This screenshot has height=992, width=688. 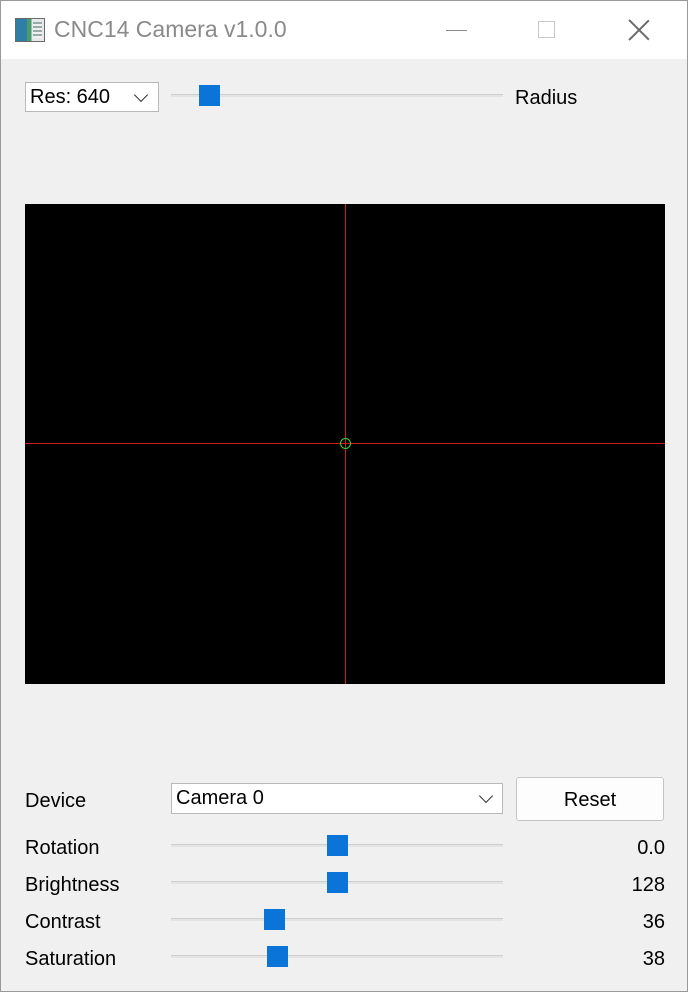 I want to click on resolution-dropdown: Res: 640, so click(x=92, y=97).